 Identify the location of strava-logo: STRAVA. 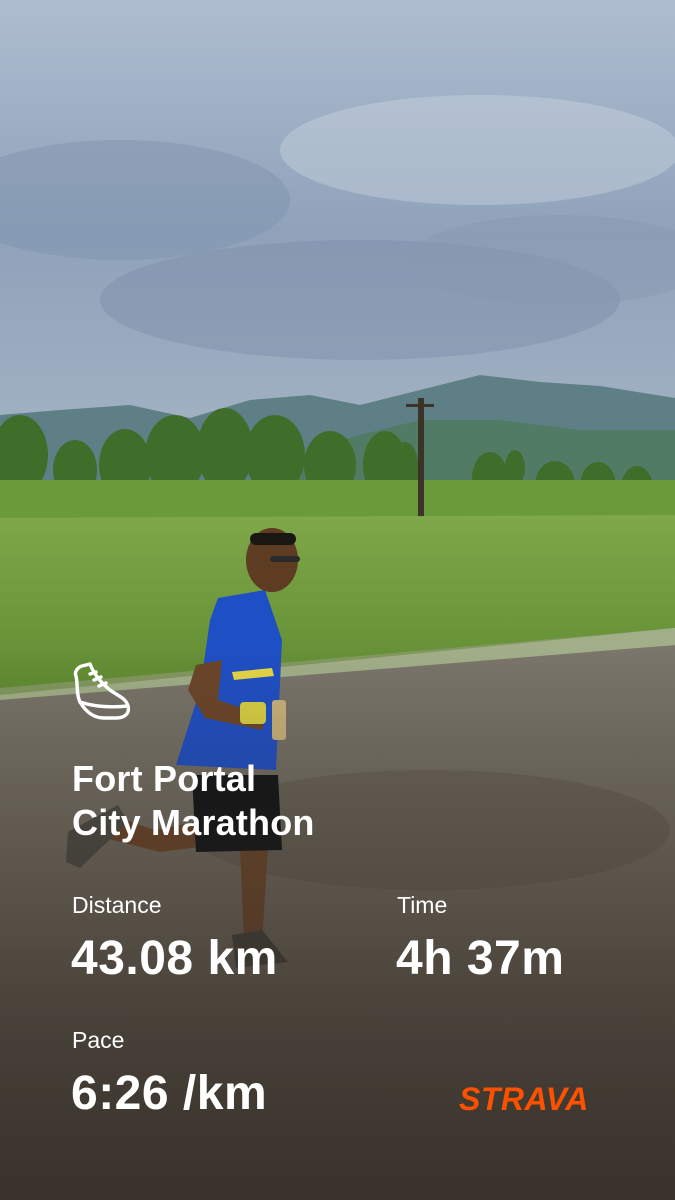
(524, 1099).